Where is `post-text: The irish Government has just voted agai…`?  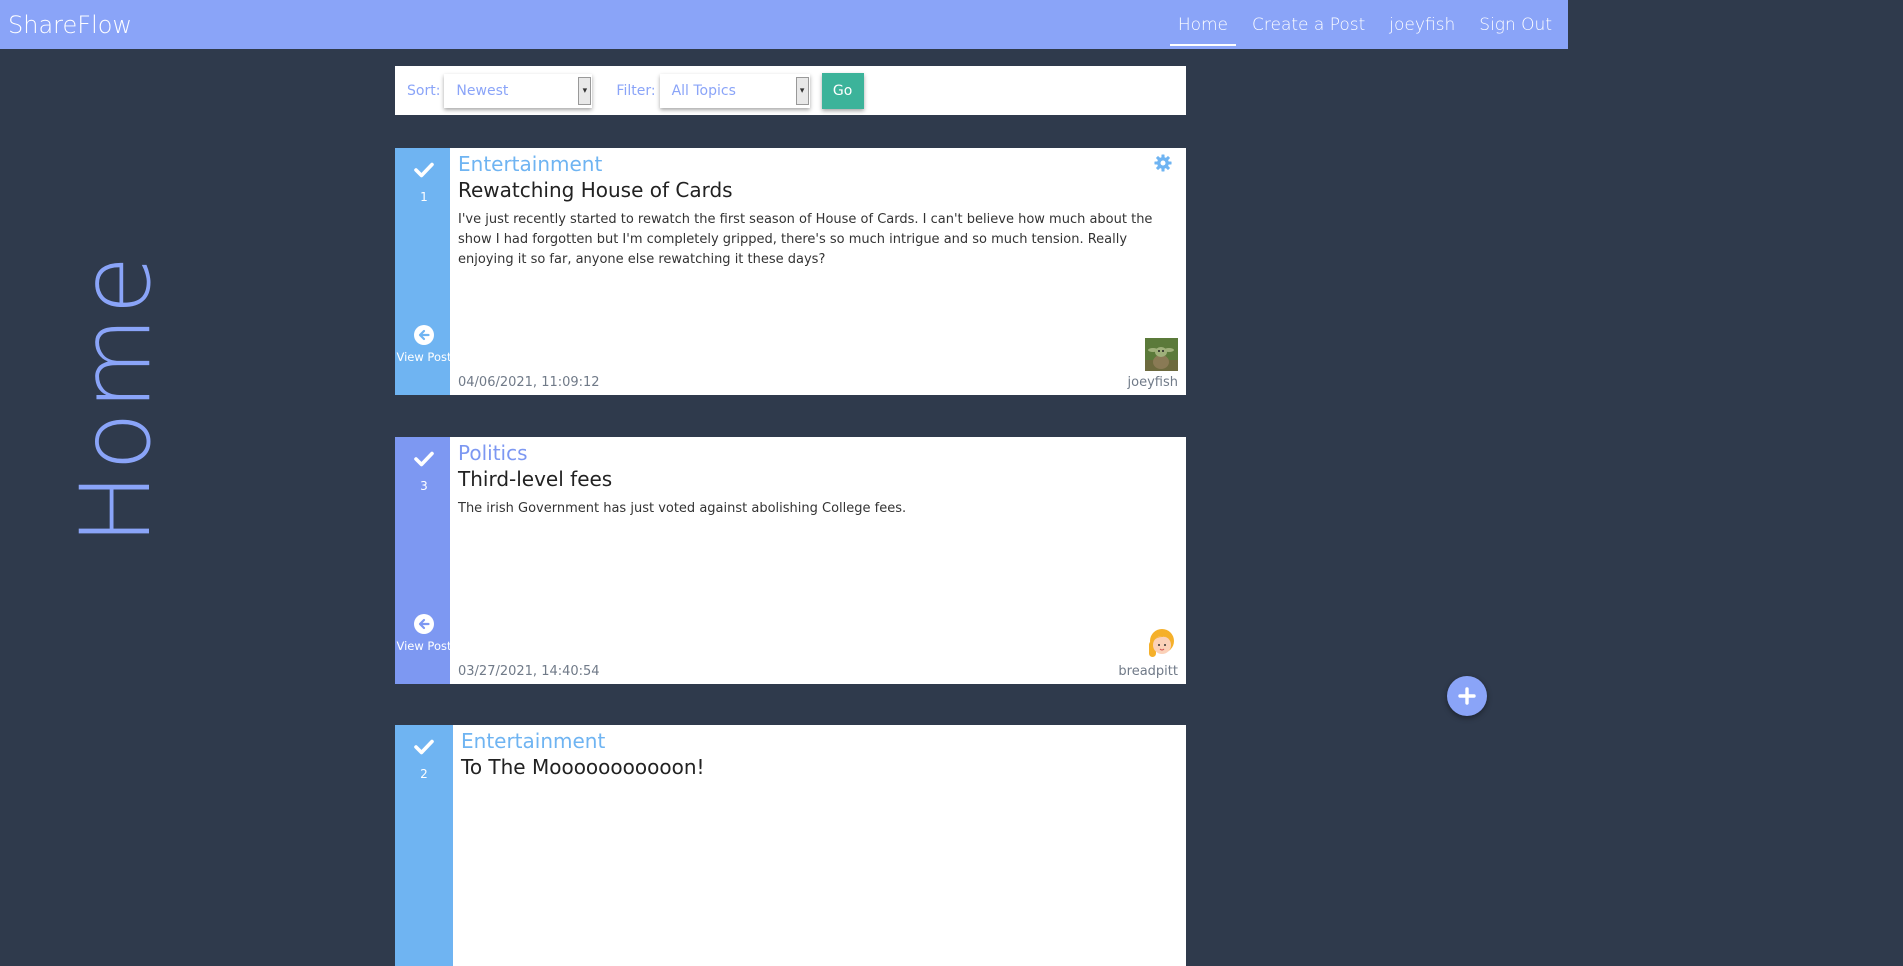
post-text: The irish Government has just voted agai… is located at coordinates (682, 508).